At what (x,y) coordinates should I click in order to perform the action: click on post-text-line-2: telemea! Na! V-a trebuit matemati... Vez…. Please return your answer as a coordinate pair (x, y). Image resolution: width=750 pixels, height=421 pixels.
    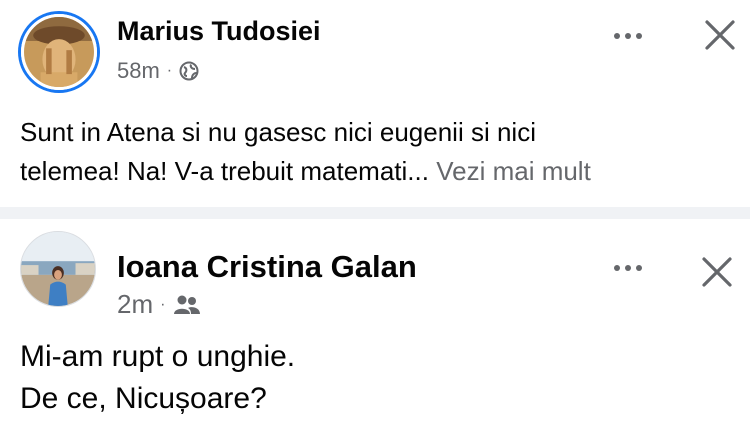
    Looking at the image, I should click on (376, 171).